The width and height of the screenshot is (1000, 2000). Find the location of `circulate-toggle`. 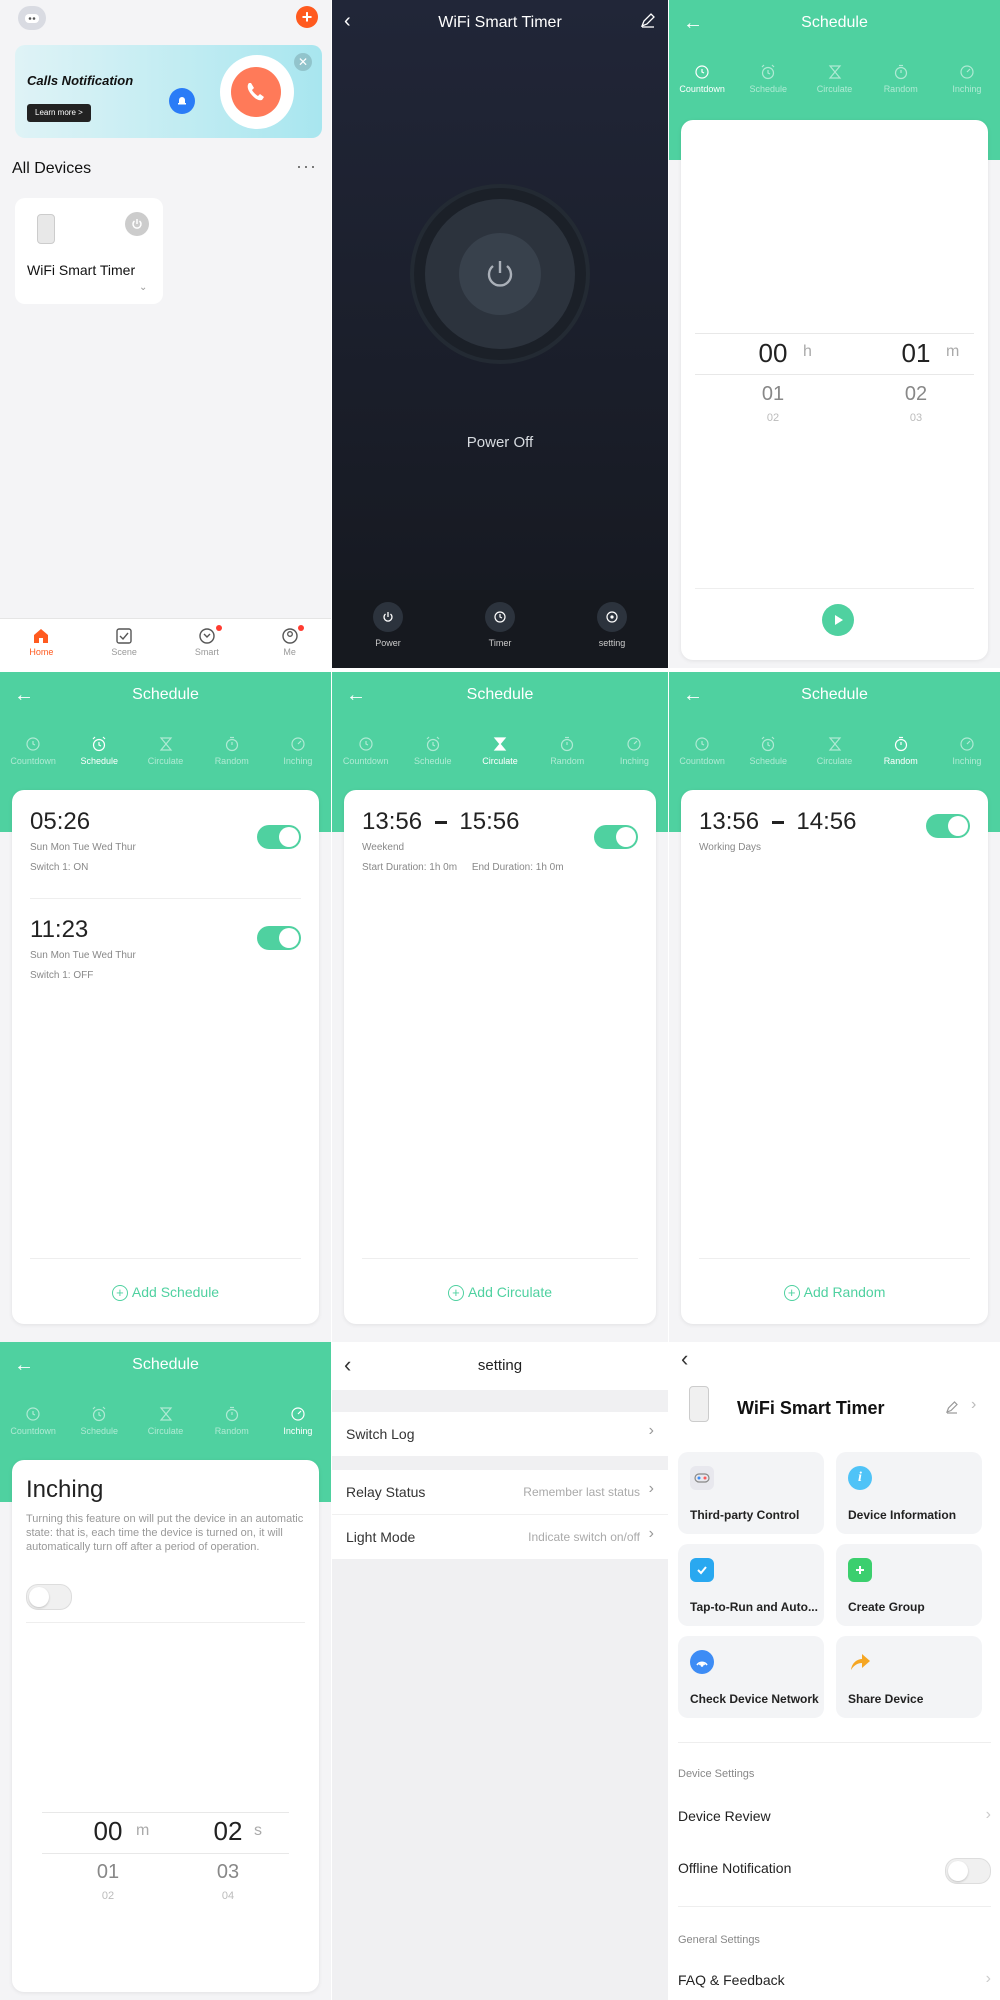

circulate-toggle is located at coordinates (616, 837).